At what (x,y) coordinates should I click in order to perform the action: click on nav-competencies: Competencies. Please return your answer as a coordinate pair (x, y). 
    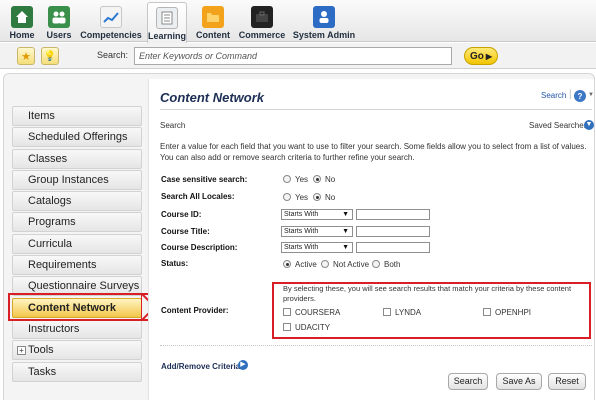
    Looking at the image, I should click on (111, 21).